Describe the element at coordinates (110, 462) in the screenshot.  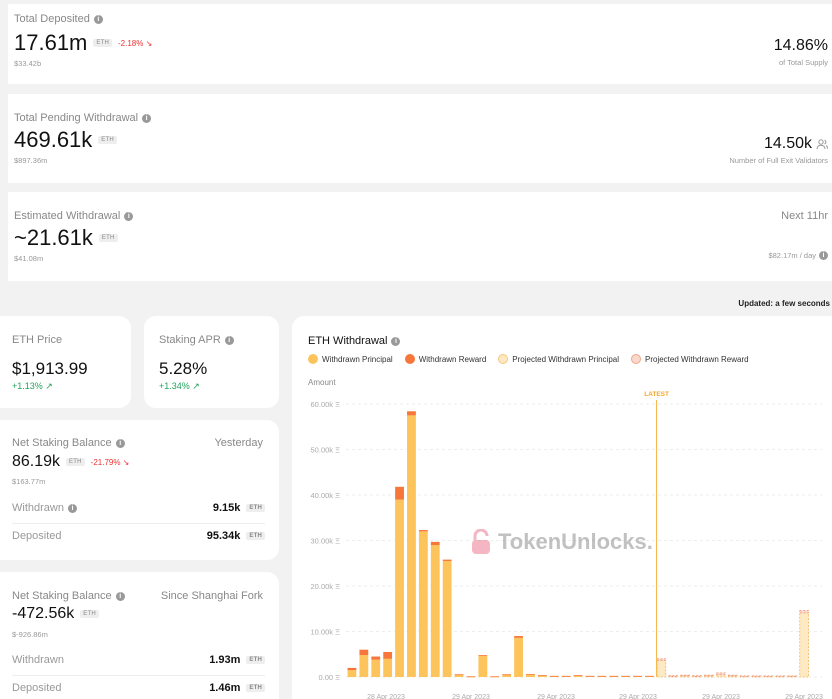
I see `net-yesterday-change: -21.79% ↘` at that location.